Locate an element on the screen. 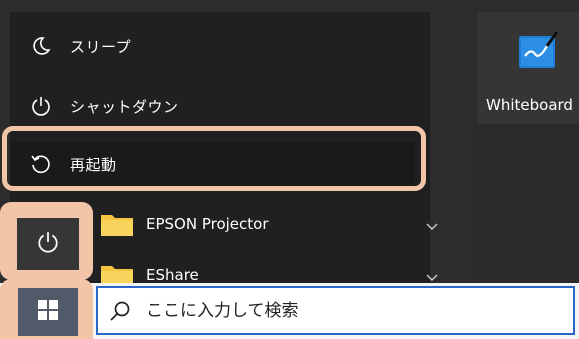 Image resolution: width=579 pixels, height=339 pixels. app-folder-label: EPSON Projector is located at coordinates (207, 224).